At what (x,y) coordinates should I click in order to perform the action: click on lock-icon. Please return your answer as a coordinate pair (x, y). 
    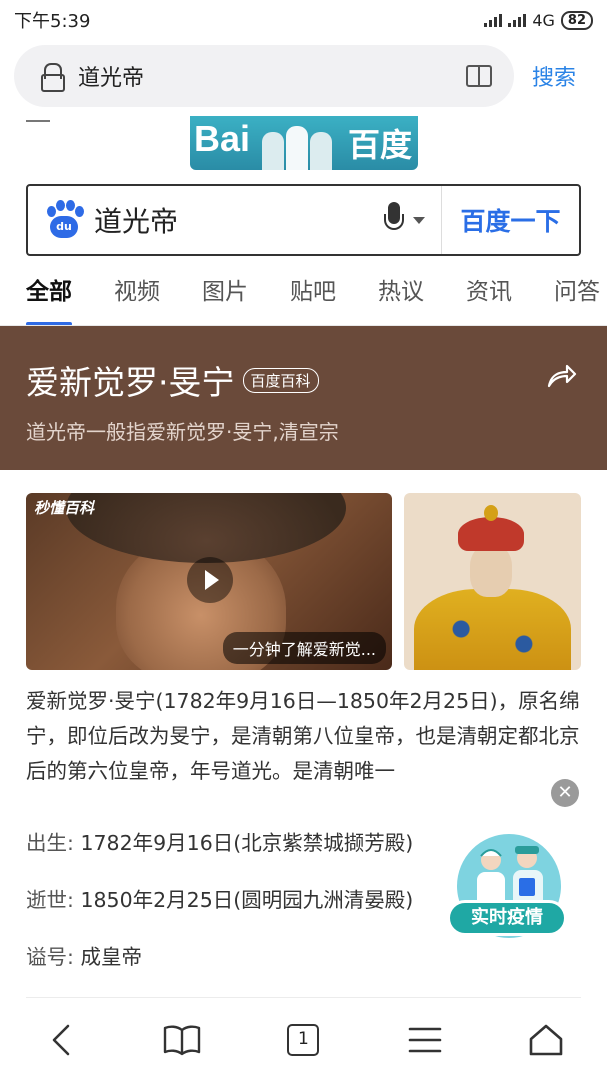
    Looking at the image, I should click on (52, 77).